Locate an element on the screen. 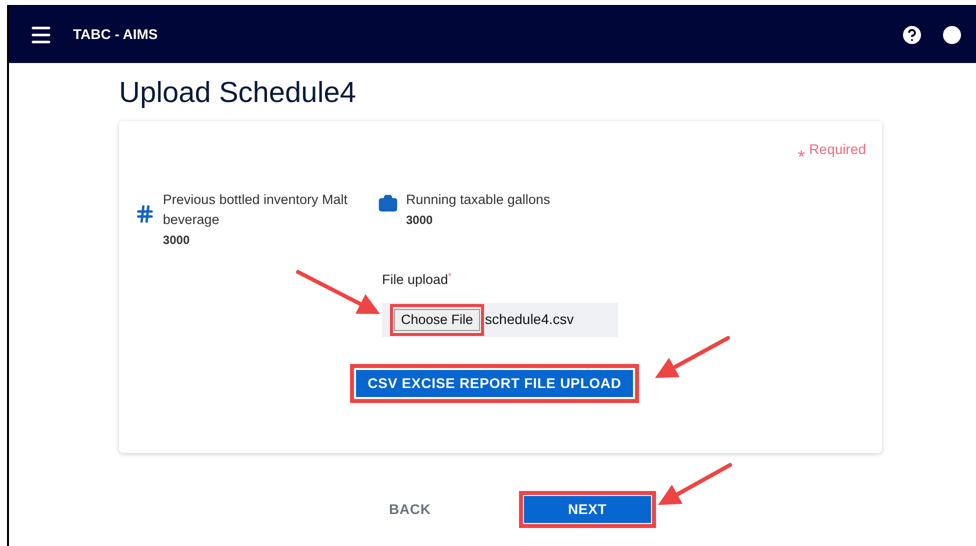  file-field: Choose File schedule4.csv is located at coordinates (500, 319).